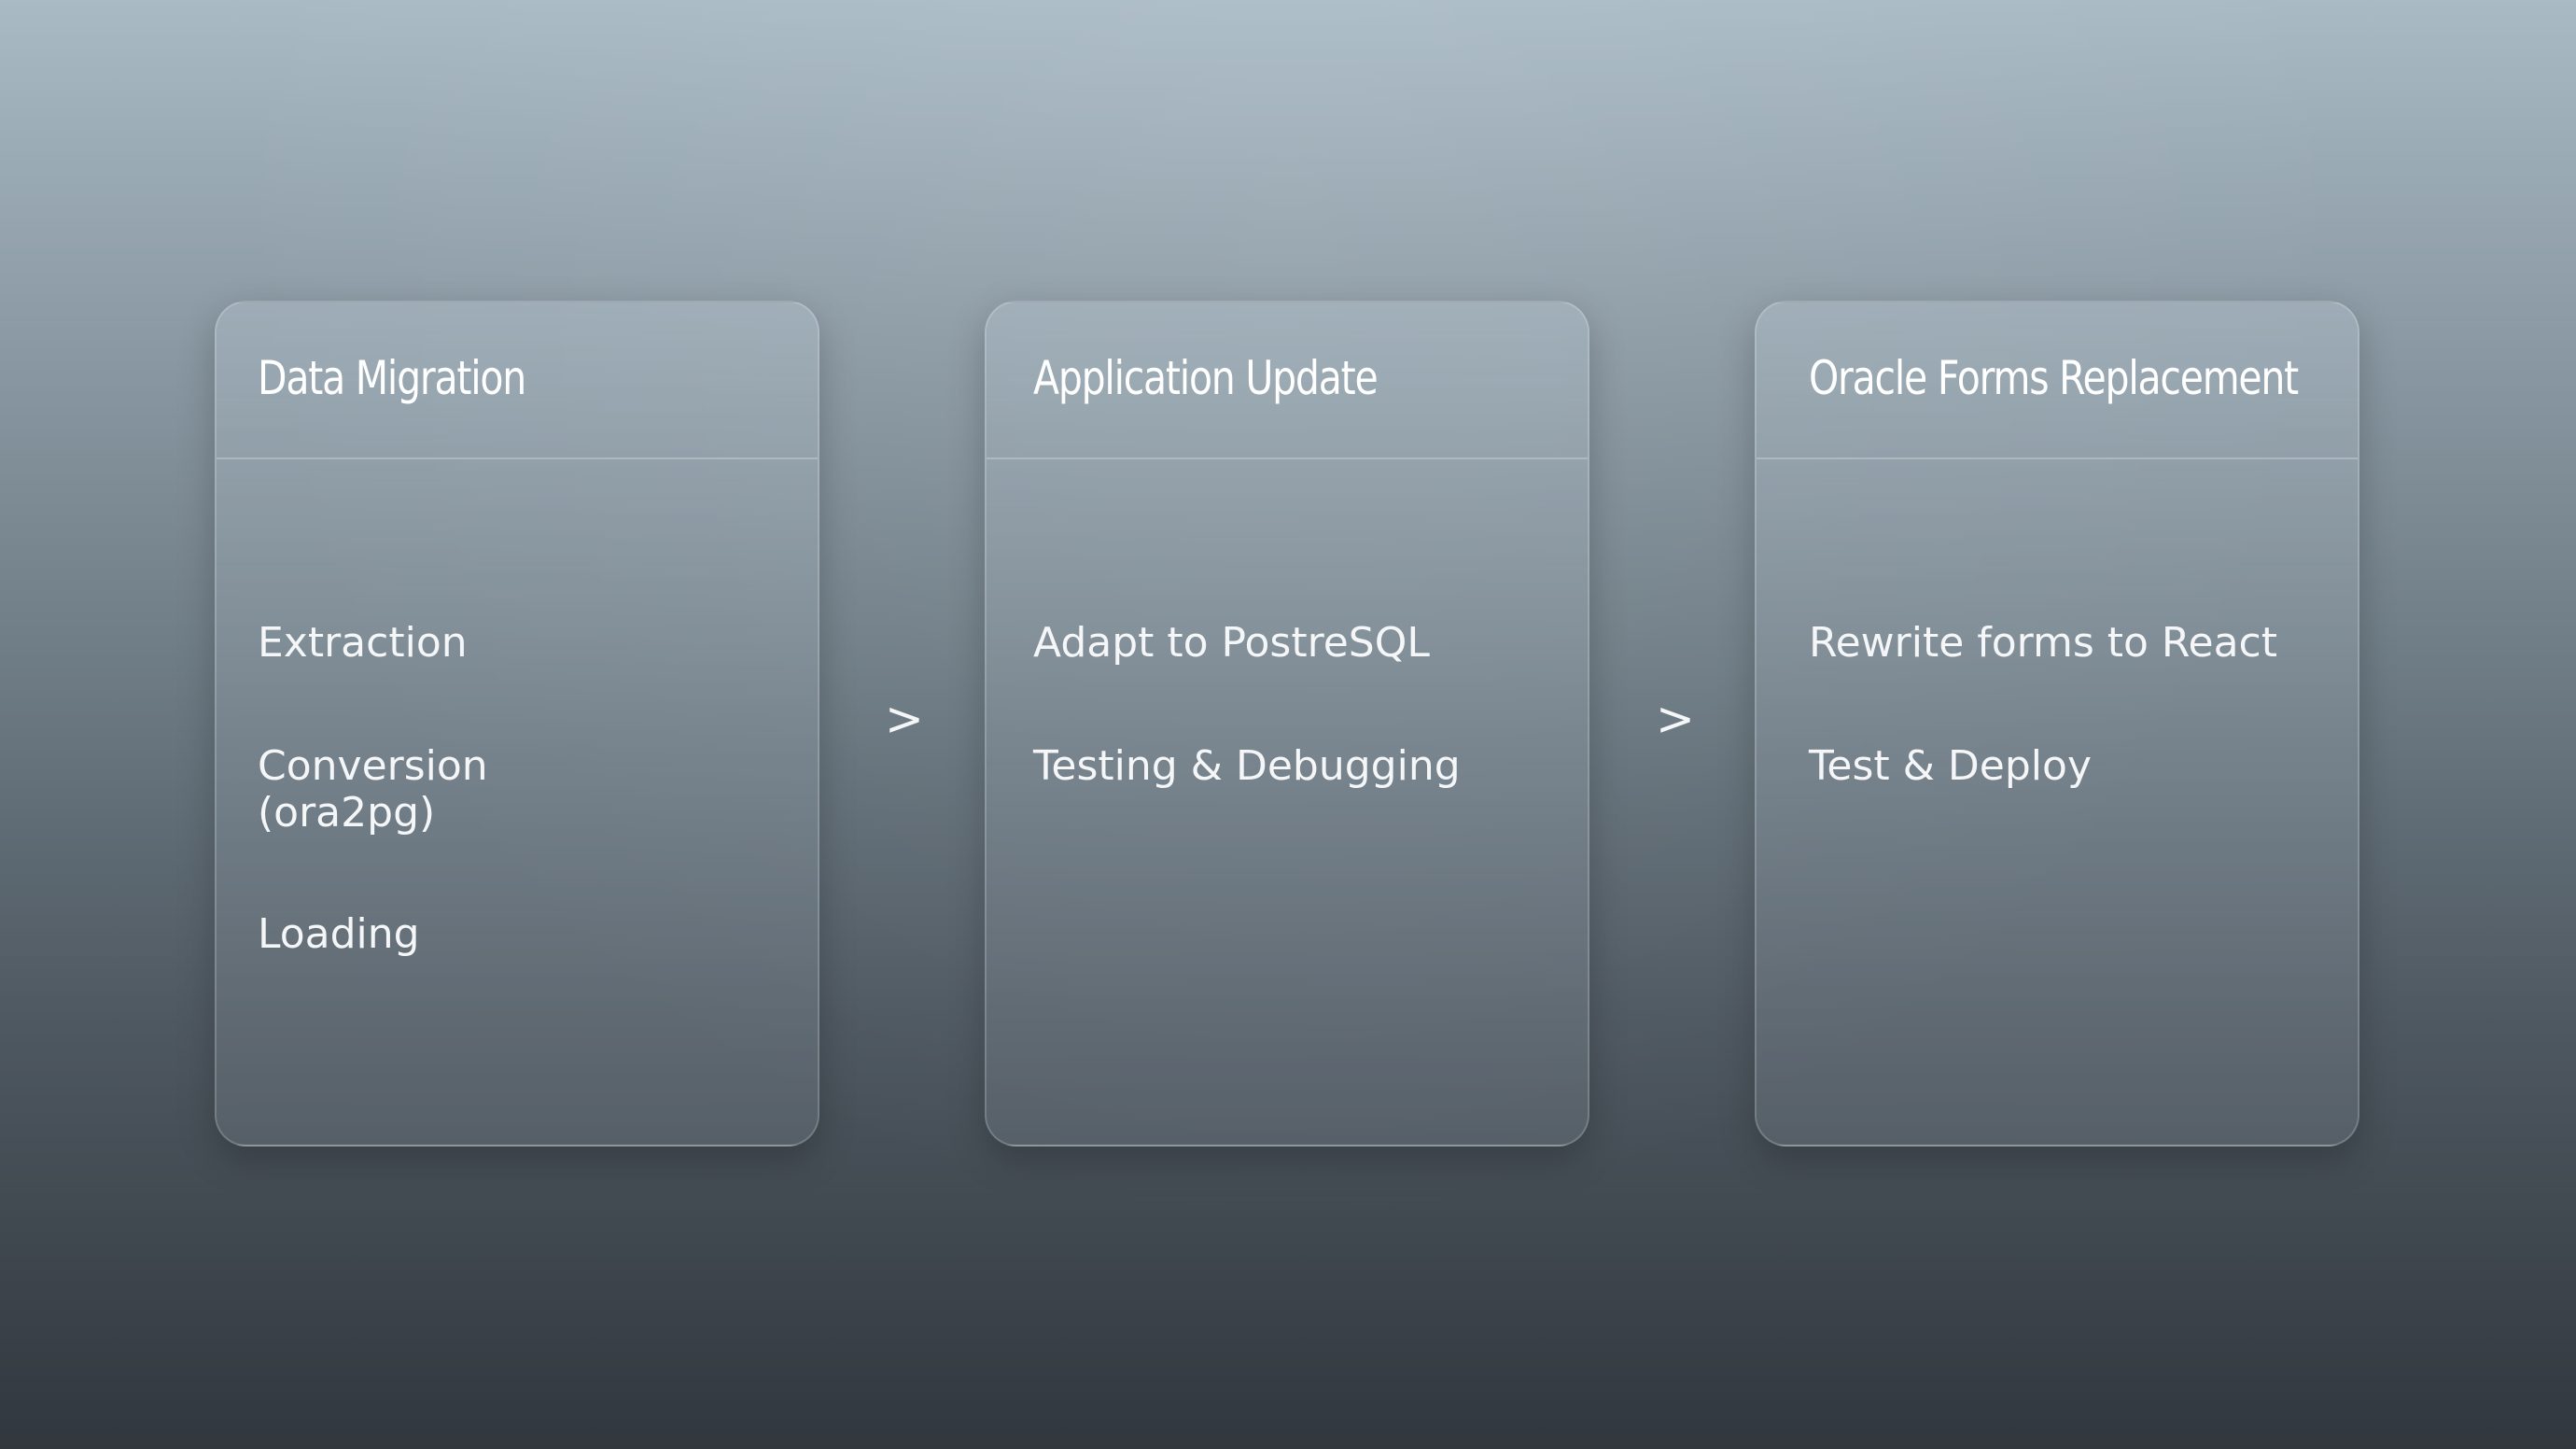 The image size is (2576, 1449). Describe the element at coordinates (339, 934) in the screenshot. I see `stage-step: Loading` at that location.